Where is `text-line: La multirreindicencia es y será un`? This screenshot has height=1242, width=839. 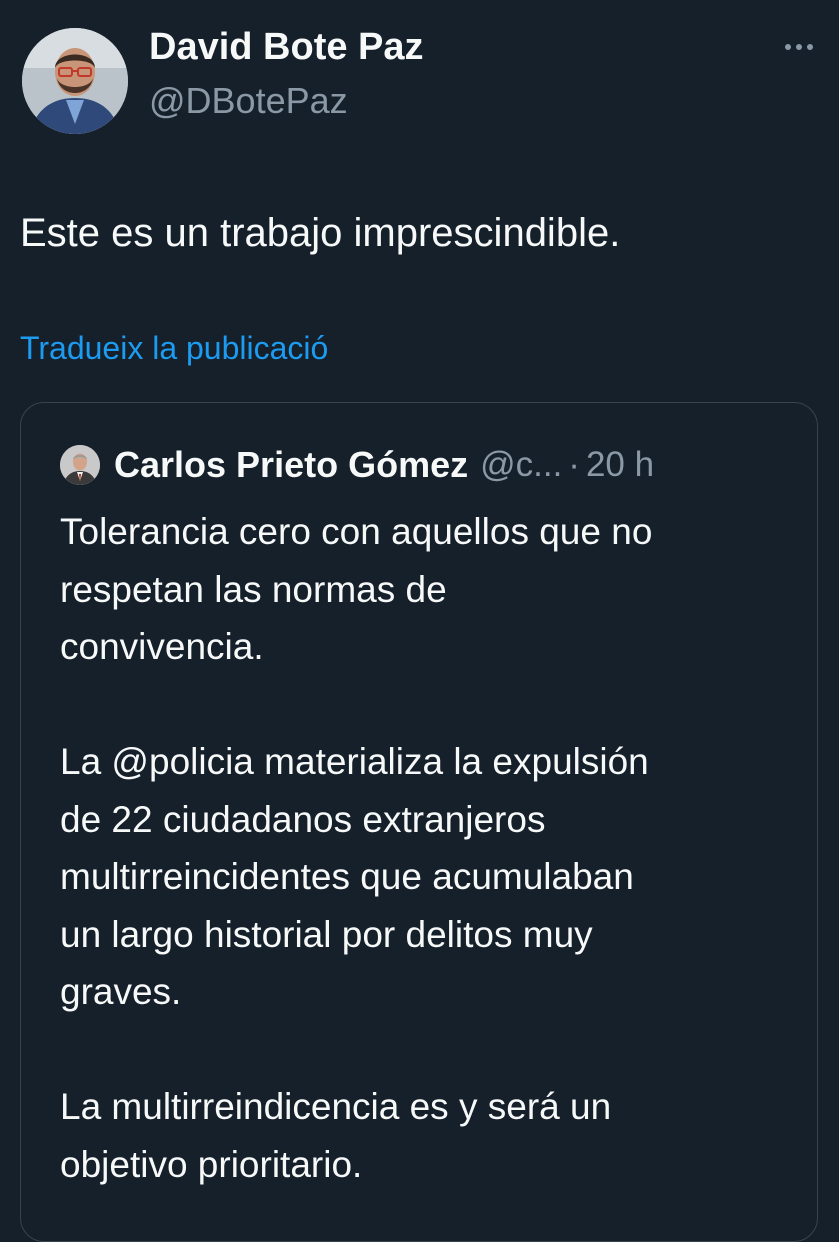 text-line: La multirreindicencia es y será un is located at coordinates (336, 1106).